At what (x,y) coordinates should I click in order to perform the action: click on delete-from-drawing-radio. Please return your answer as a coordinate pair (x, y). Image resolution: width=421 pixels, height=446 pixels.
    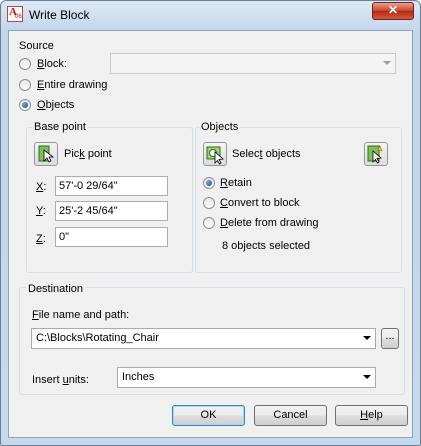
    Looking at the image, I should click on (209, 223).